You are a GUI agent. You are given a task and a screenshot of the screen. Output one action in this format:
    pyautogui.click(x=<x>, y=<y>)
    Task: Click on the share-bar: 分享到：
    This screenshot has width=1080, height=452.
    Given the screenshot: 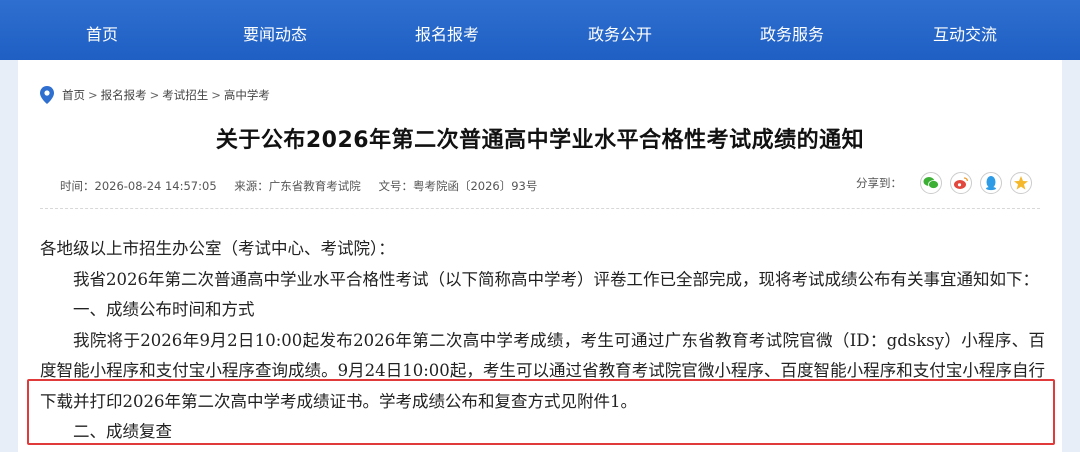 What is the action you would take?
    pyautogui.click(x=944, y=183)
    